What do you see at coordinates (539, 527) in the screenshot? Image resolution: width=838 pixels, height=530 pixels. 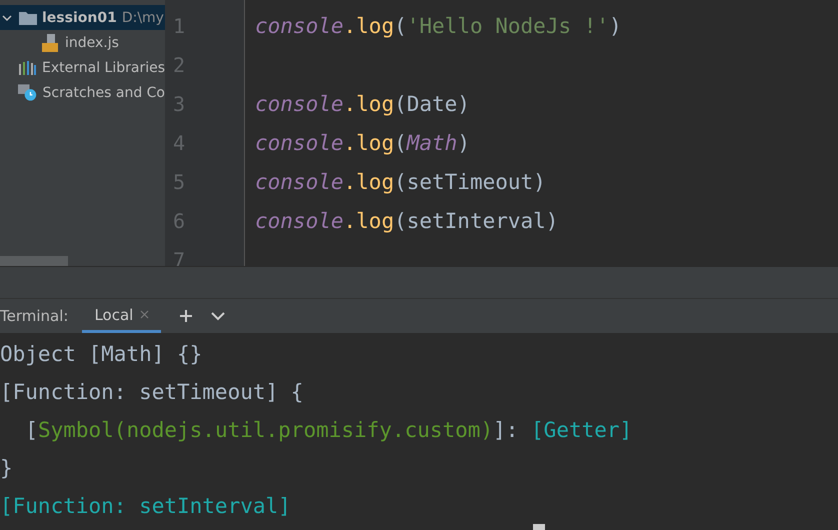 I see `terminal-cursor` at bounding box center [539, 527].